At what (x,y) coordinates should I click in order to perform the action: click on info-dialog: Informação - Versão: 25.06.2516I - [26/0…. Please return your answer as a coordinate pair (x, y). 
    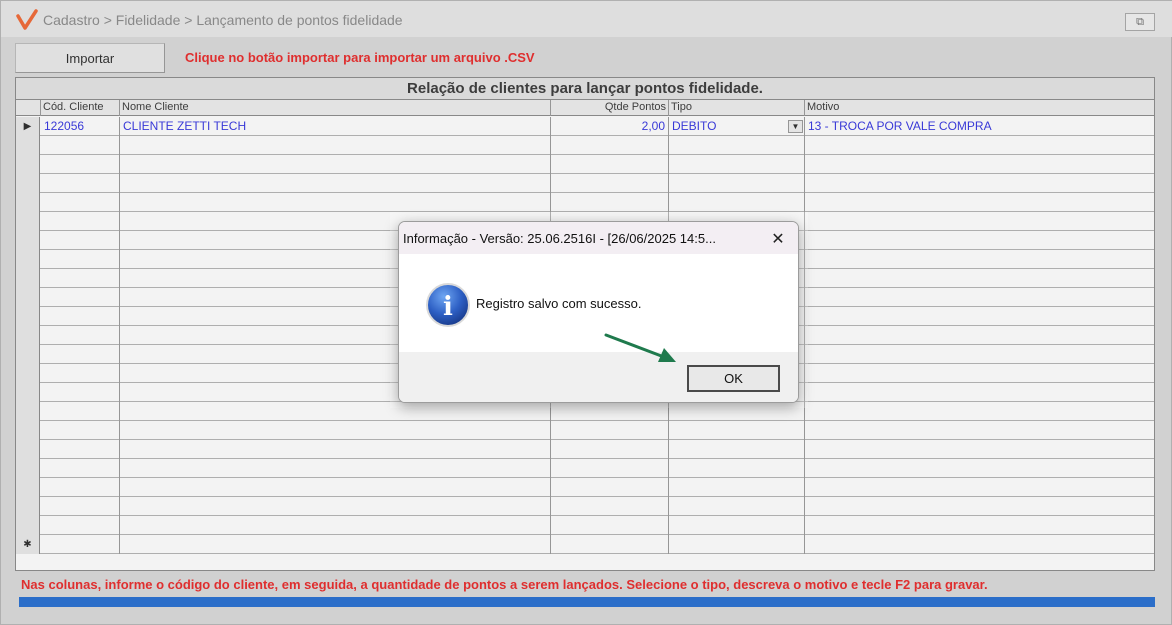
    Looking at the image, I should click on (598, 312).